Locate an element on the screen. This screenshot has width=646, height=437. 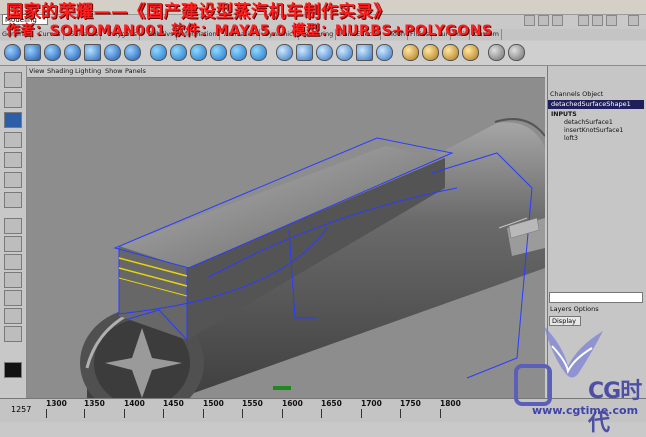
merge-vertices-icon is located at coordinates (450, 52).